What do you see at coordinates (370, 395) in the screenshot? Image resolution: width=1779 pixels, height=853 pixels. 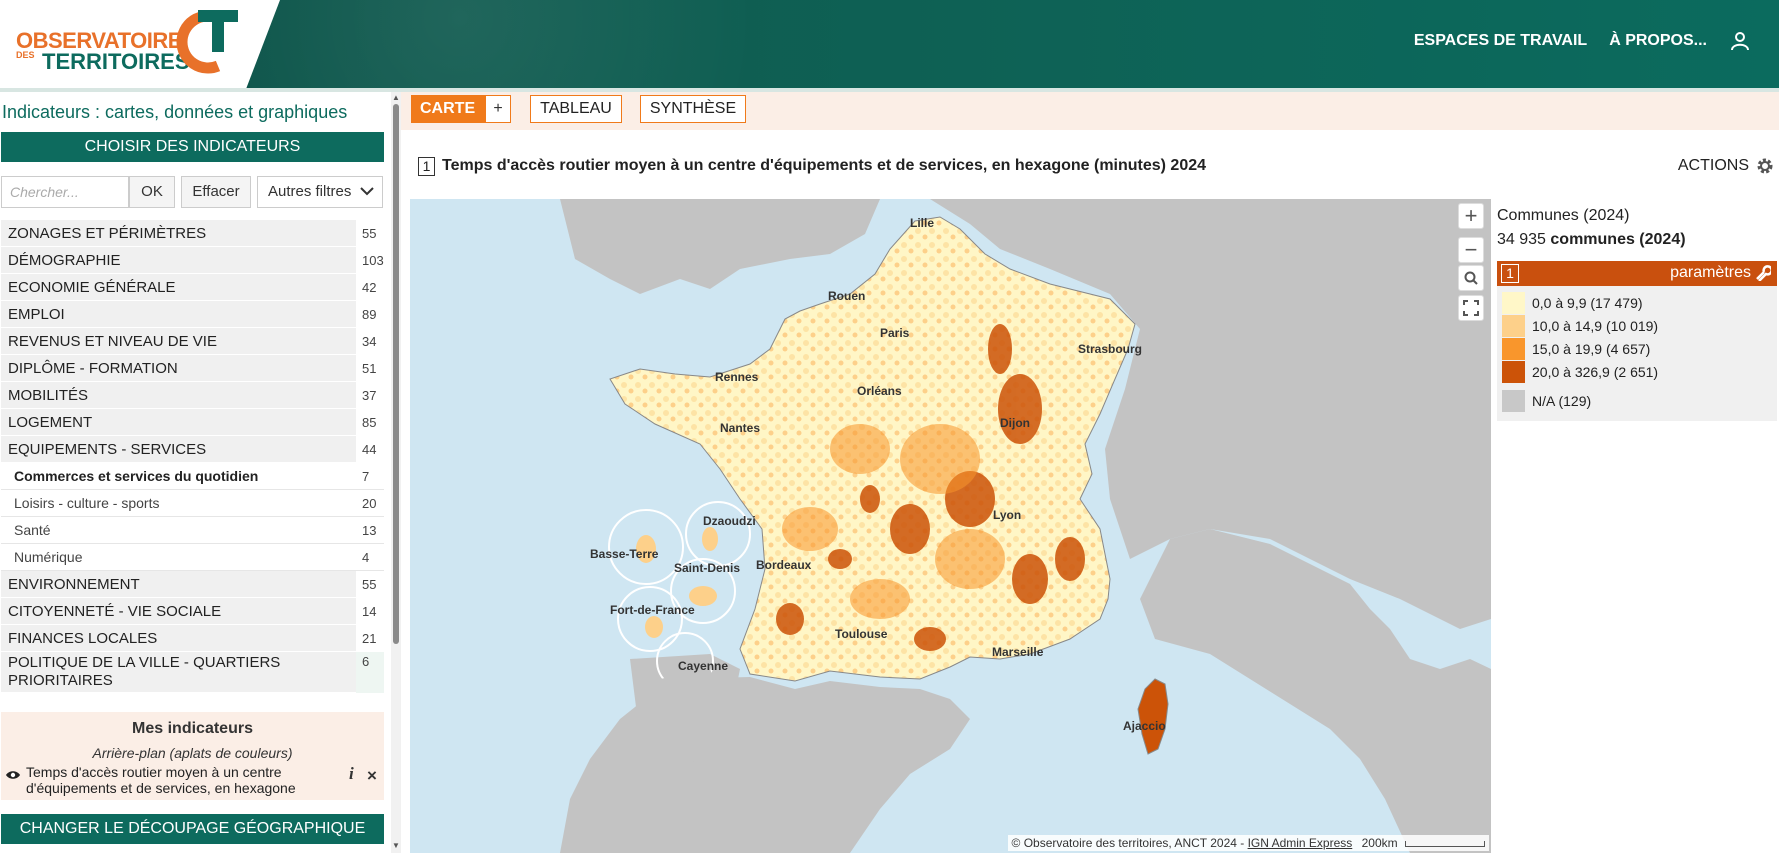 I see `category-count: 37` at bounding box center [370, 395].